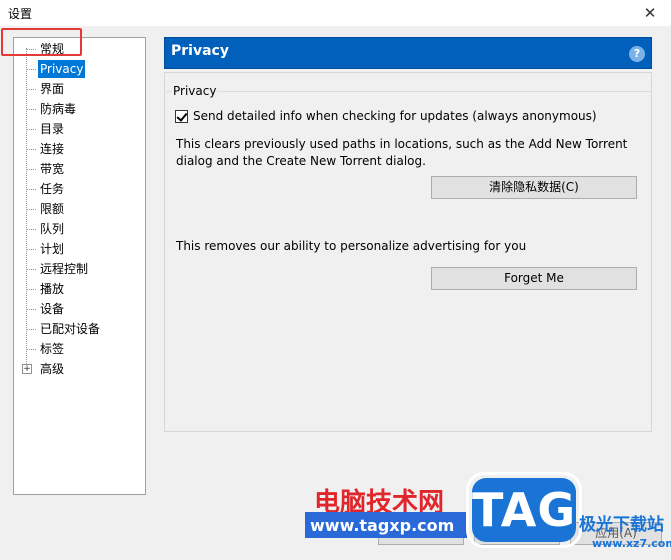 Image resolution: width=671 pixels, height=560 pixels. Describe the element at coordinates (41, 42) in the screenshot. I see `highlight-annotation-box` at that location.